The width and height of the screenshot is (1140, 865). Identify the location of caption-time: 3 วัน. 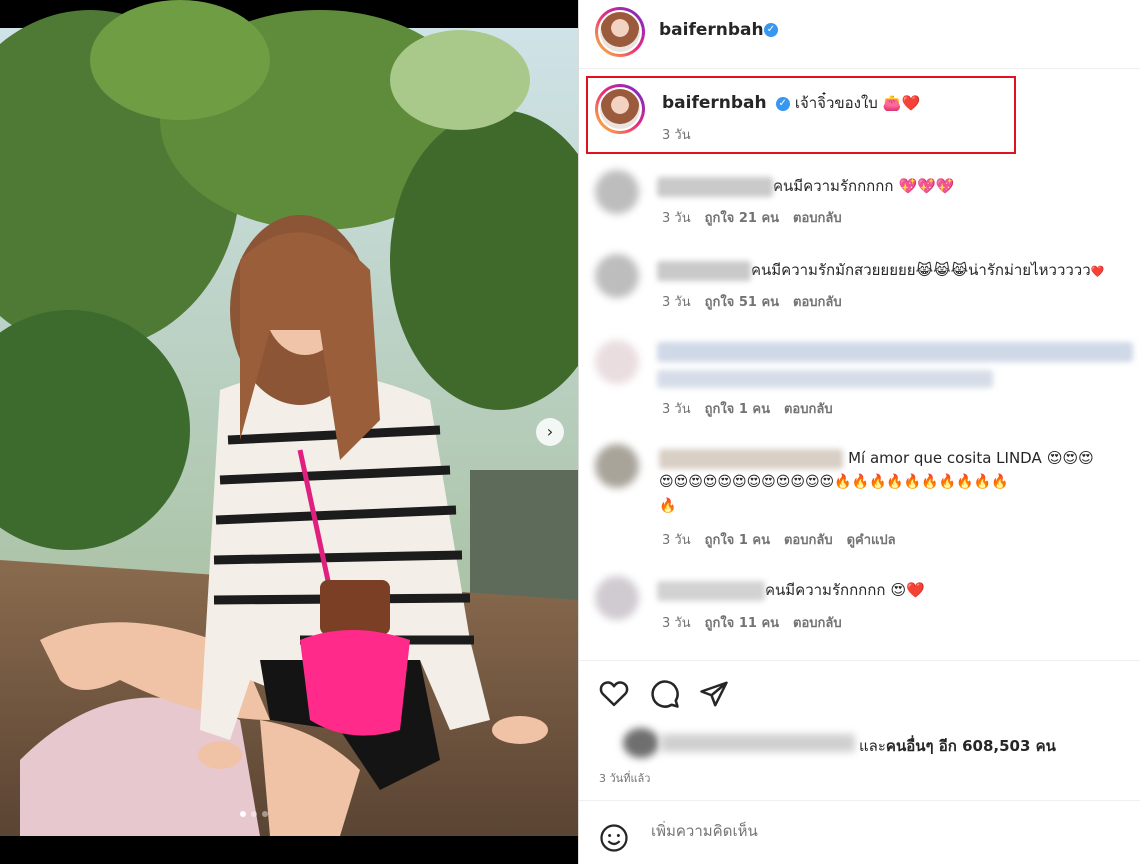
(676, 135).